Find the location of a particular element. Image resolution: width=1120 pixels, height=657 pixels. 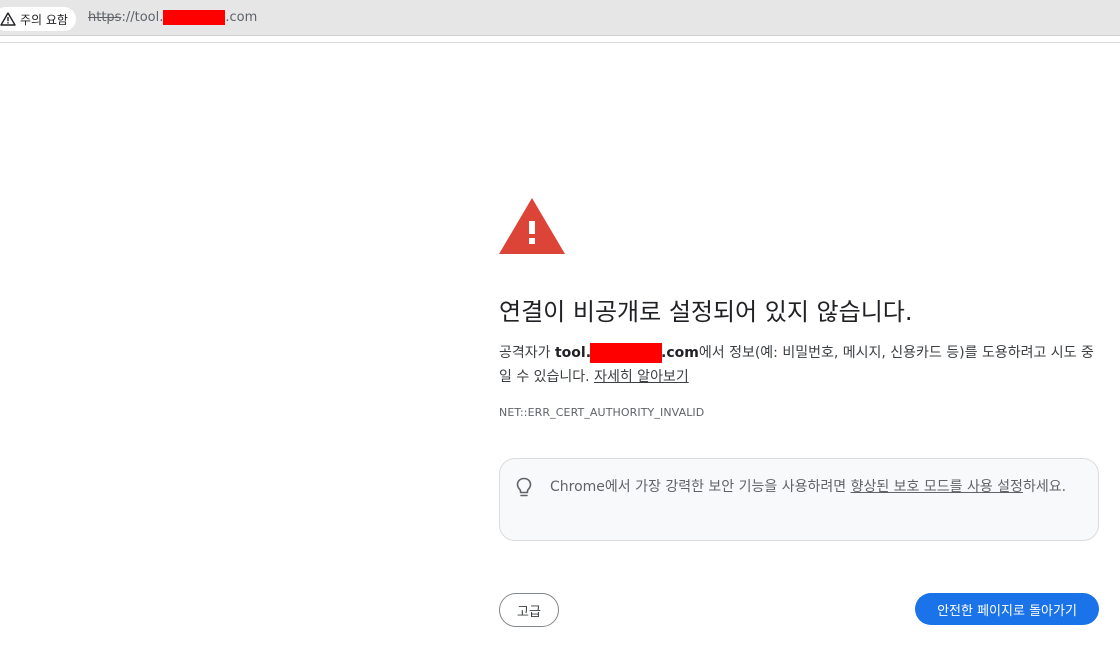

red-warning-triangle-icon is located at coordinates (532, 226).